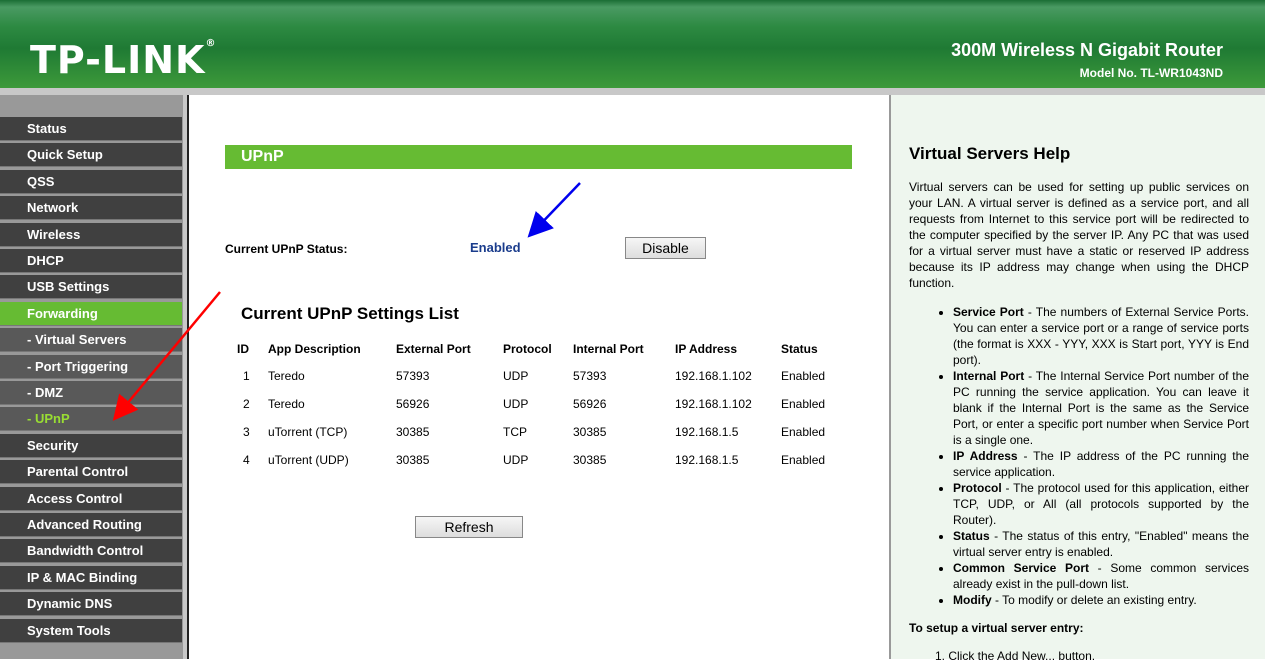 The width and height of the screenshot is (1265, 663). I want to click on setup-title: To setup a virtual server entry:, so click(996, 628).